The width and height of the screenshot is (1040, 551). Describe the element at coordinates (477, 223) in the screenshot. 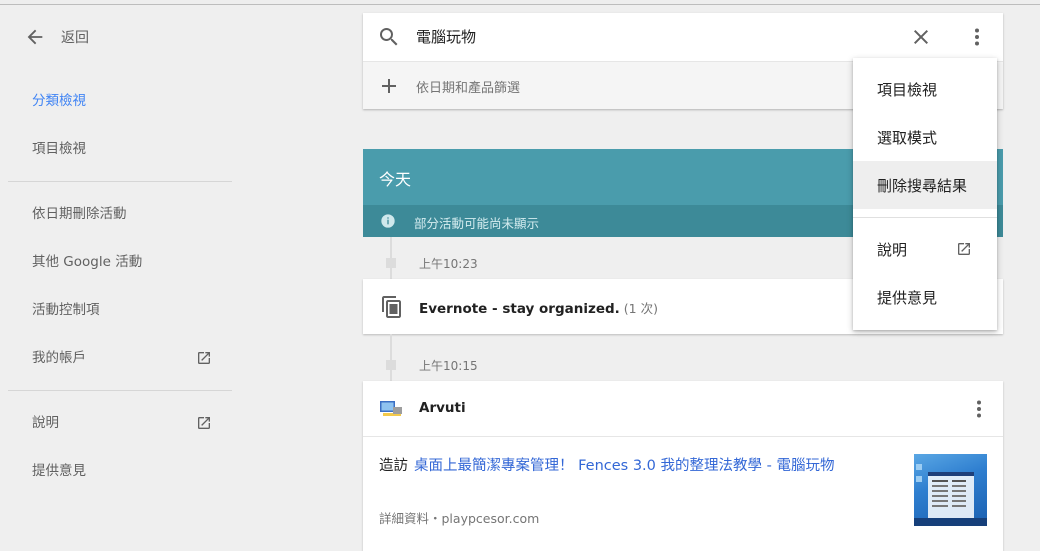

I see `today-notice-text: 部分活動可能尚未顯示` at that location.